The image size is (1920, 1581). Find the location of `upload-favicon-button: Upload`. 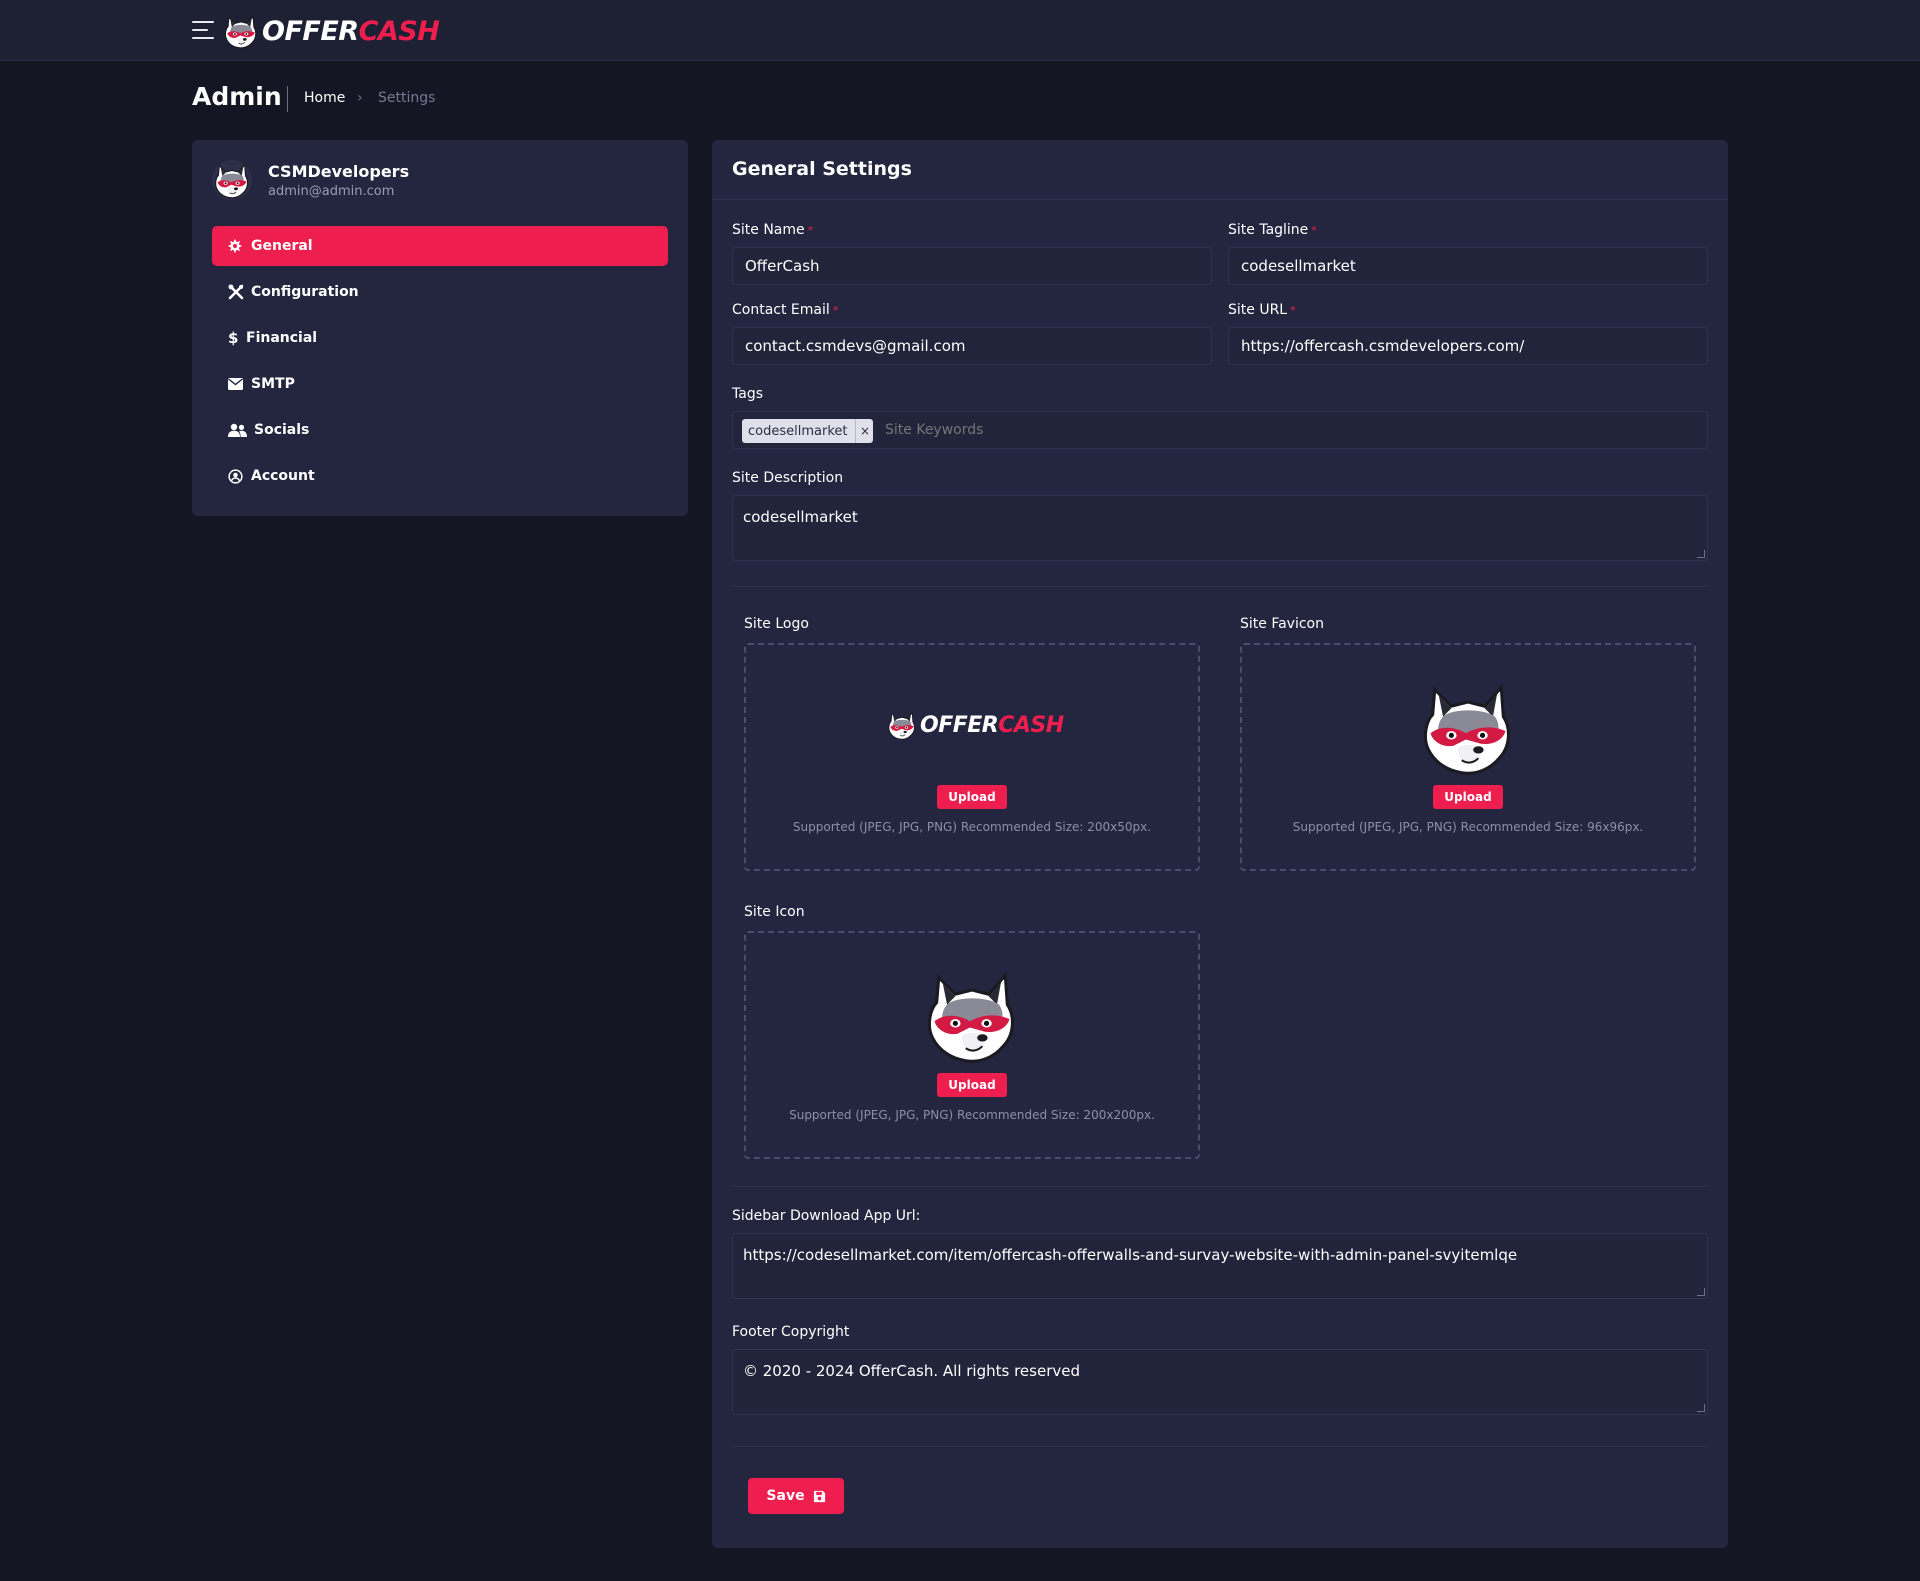

upload-favicon-button: Upload is located at coordinates (1468, 797).